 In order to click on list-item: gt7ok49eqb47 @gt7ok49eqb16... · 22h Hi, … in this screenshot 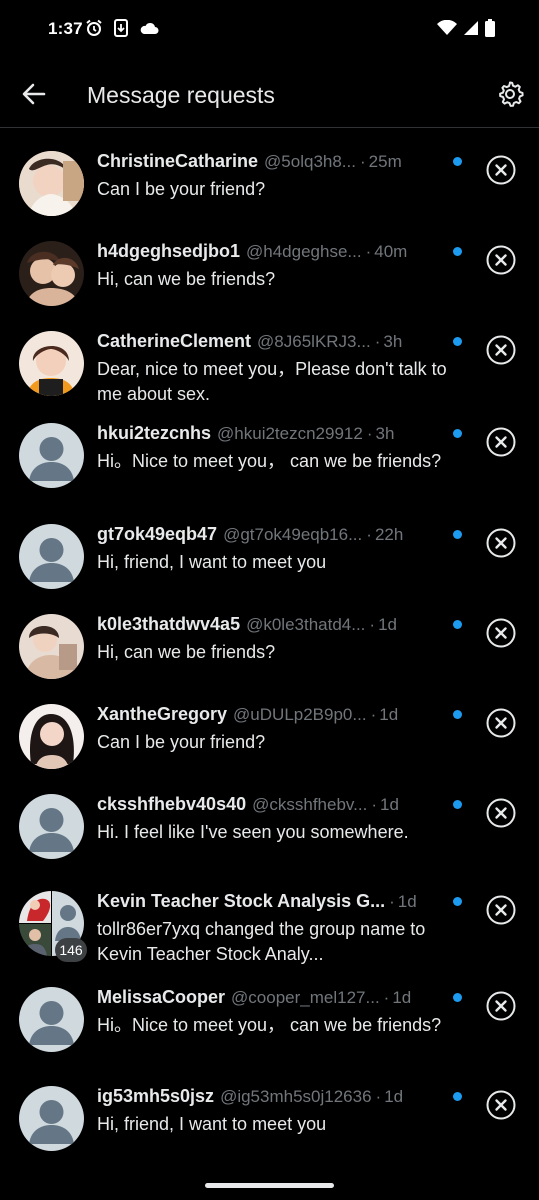, I will do `click(269, 553)`.